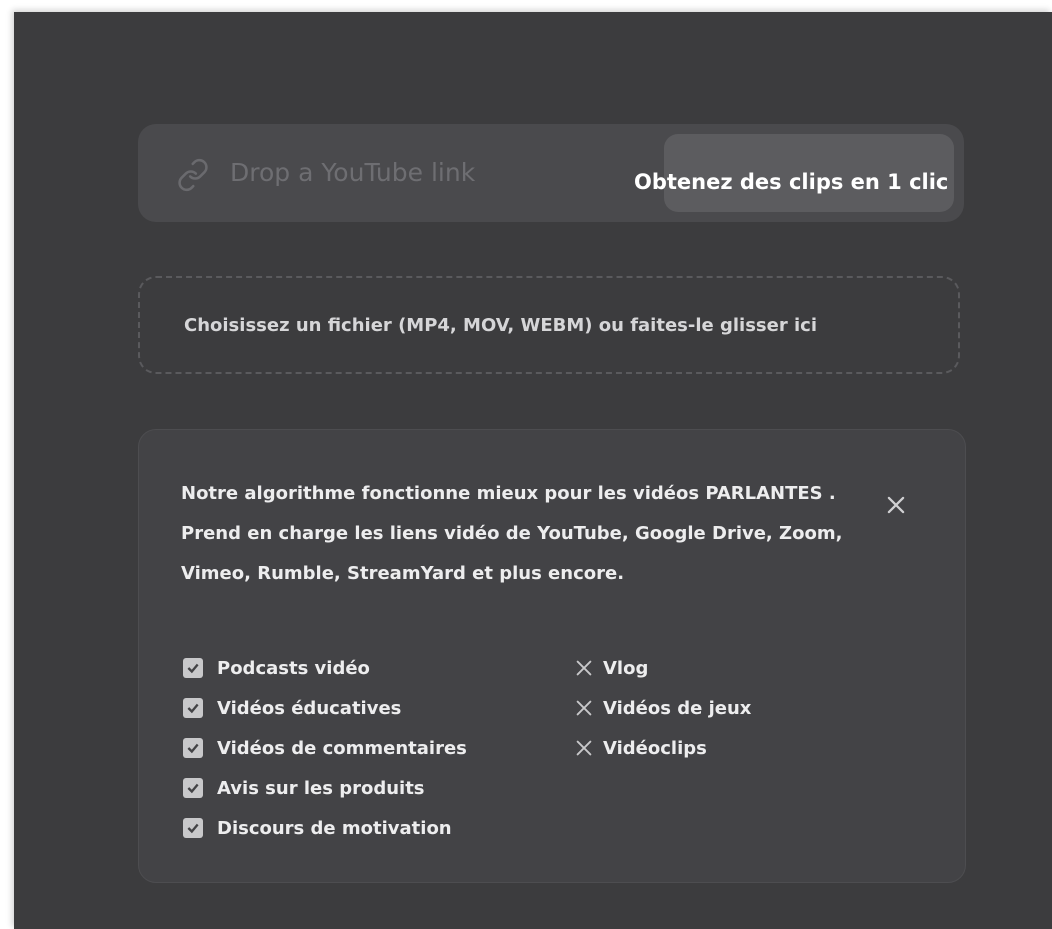 This screenshot has height=929, width=1052. I want to click on unsupported-label: Vlog, so click(626, 668).